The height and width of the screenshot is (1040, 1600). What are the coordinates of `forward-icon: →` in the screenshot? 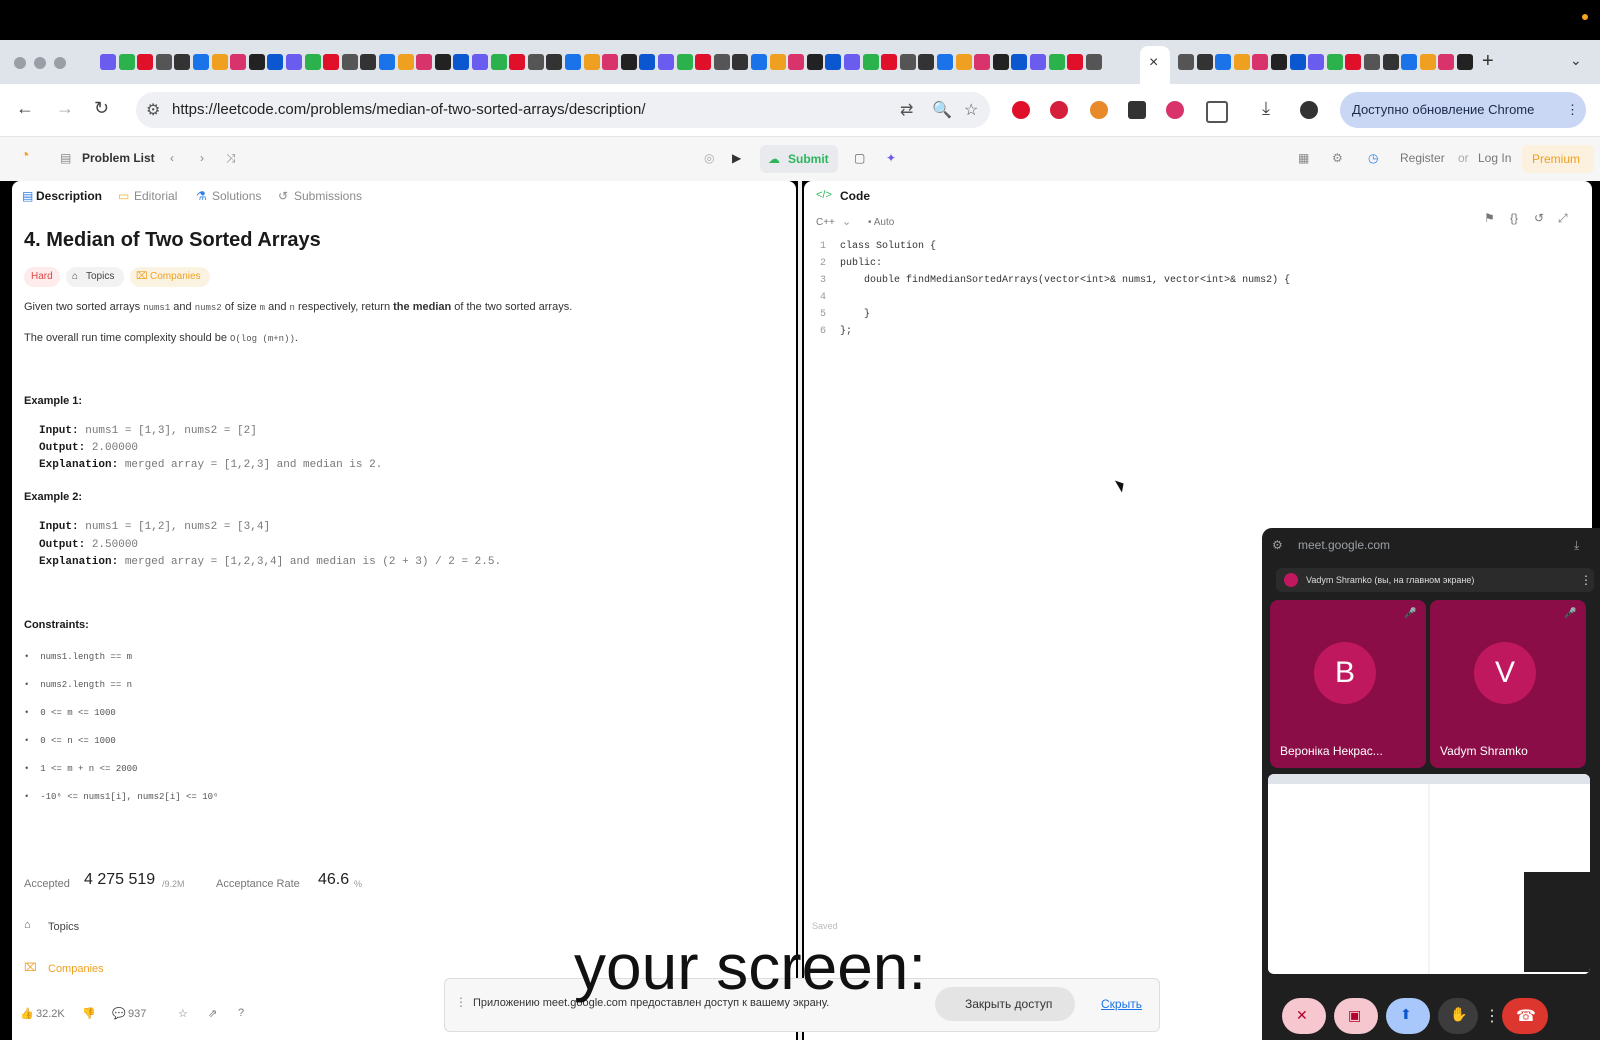 It's located at (65, 108).